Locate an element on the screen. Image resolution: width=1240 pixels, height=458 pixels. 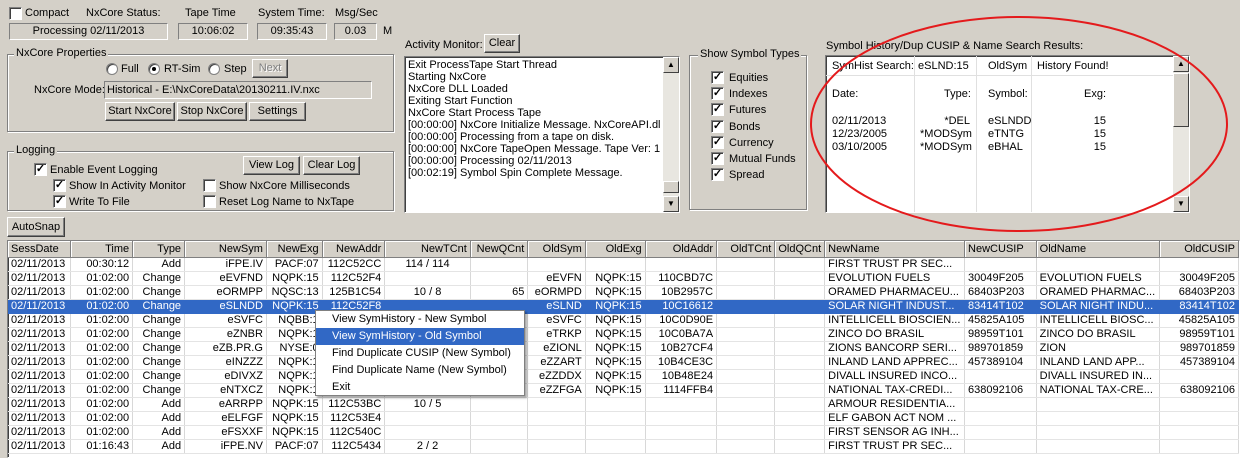
scroll-down-icon: ▼ is located at coordinates (671, 204).